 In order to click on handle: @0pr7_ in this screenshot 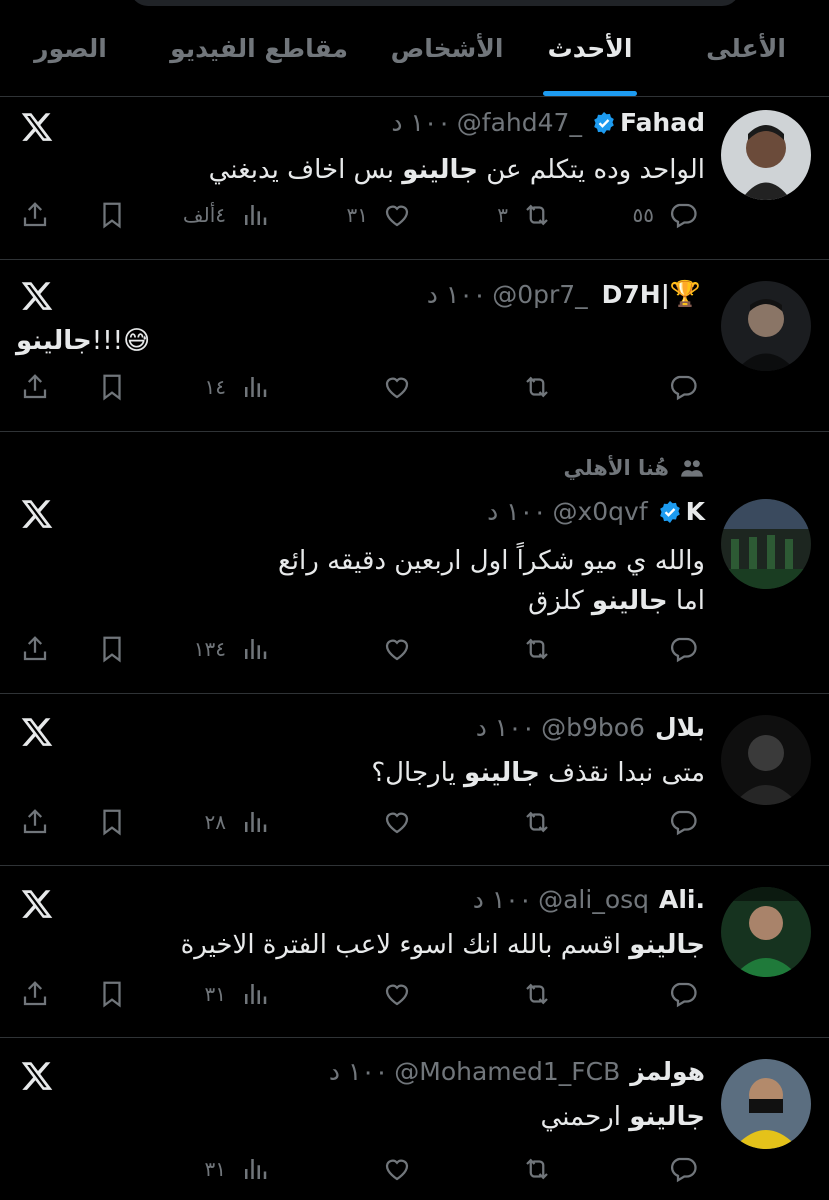, I will do `click(539, 294)`.